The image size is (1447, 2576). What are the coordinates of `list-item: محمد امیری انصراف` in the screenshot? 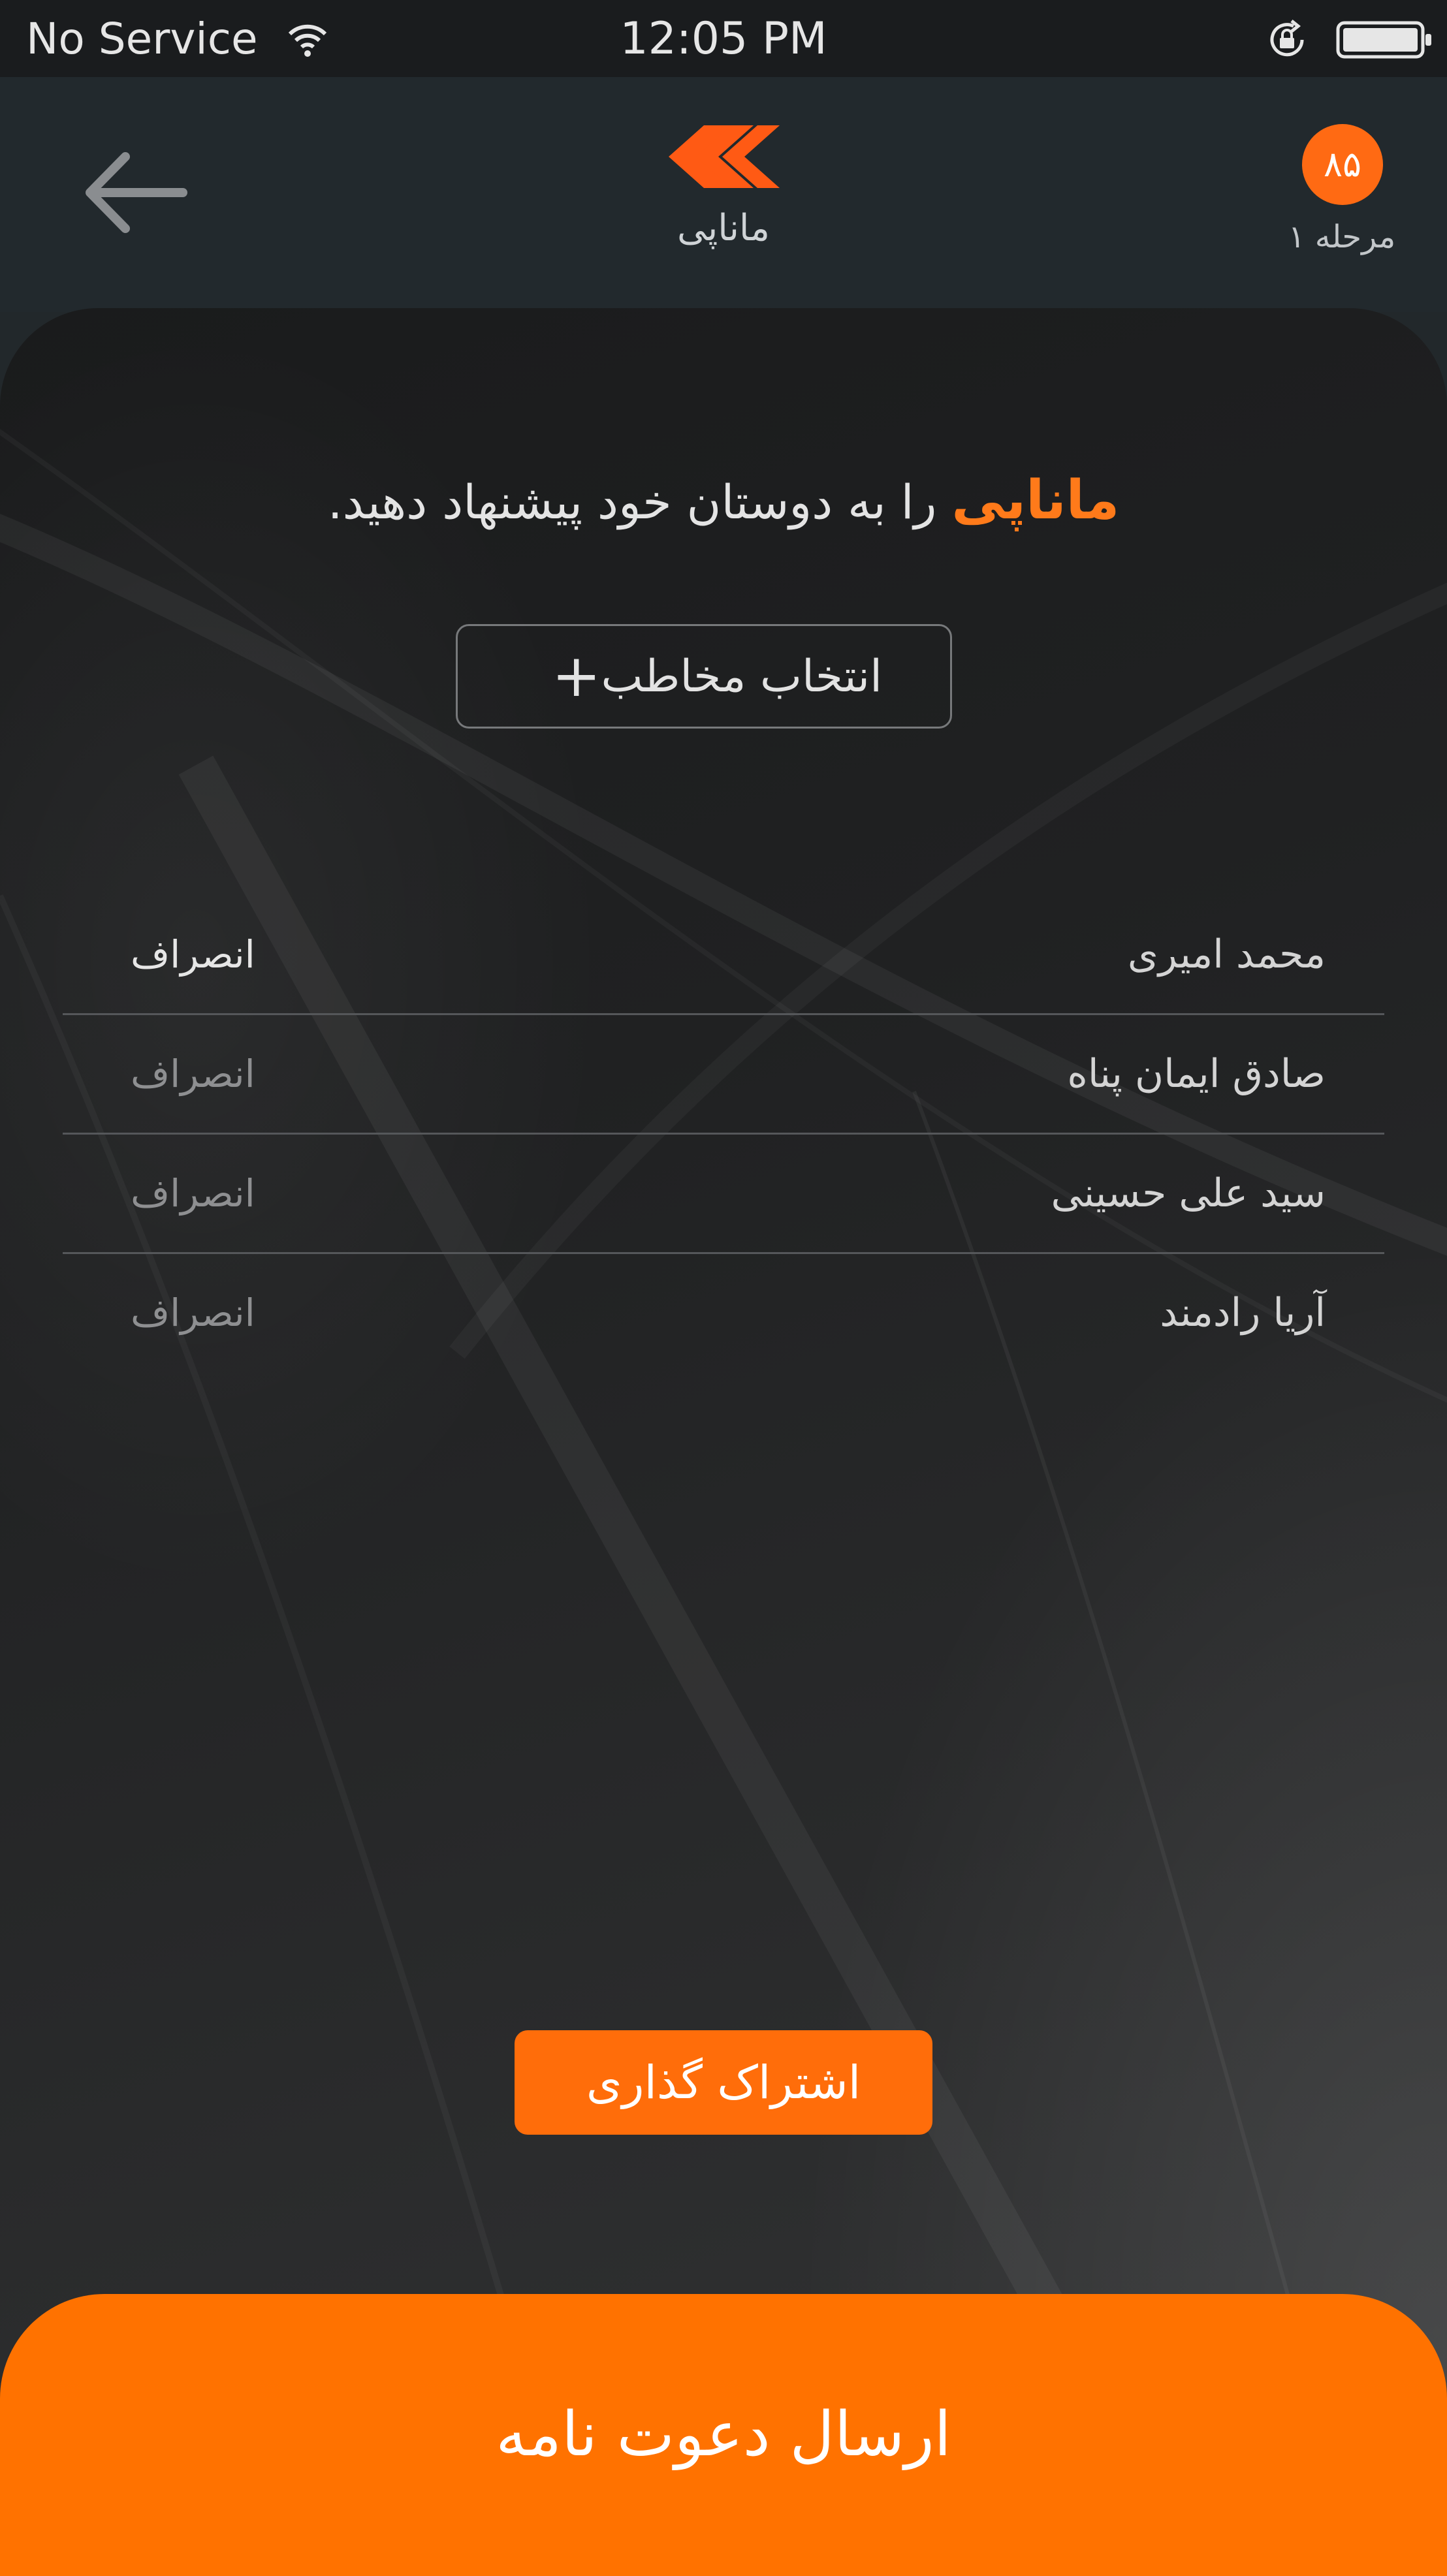 It's located at (723, 956).